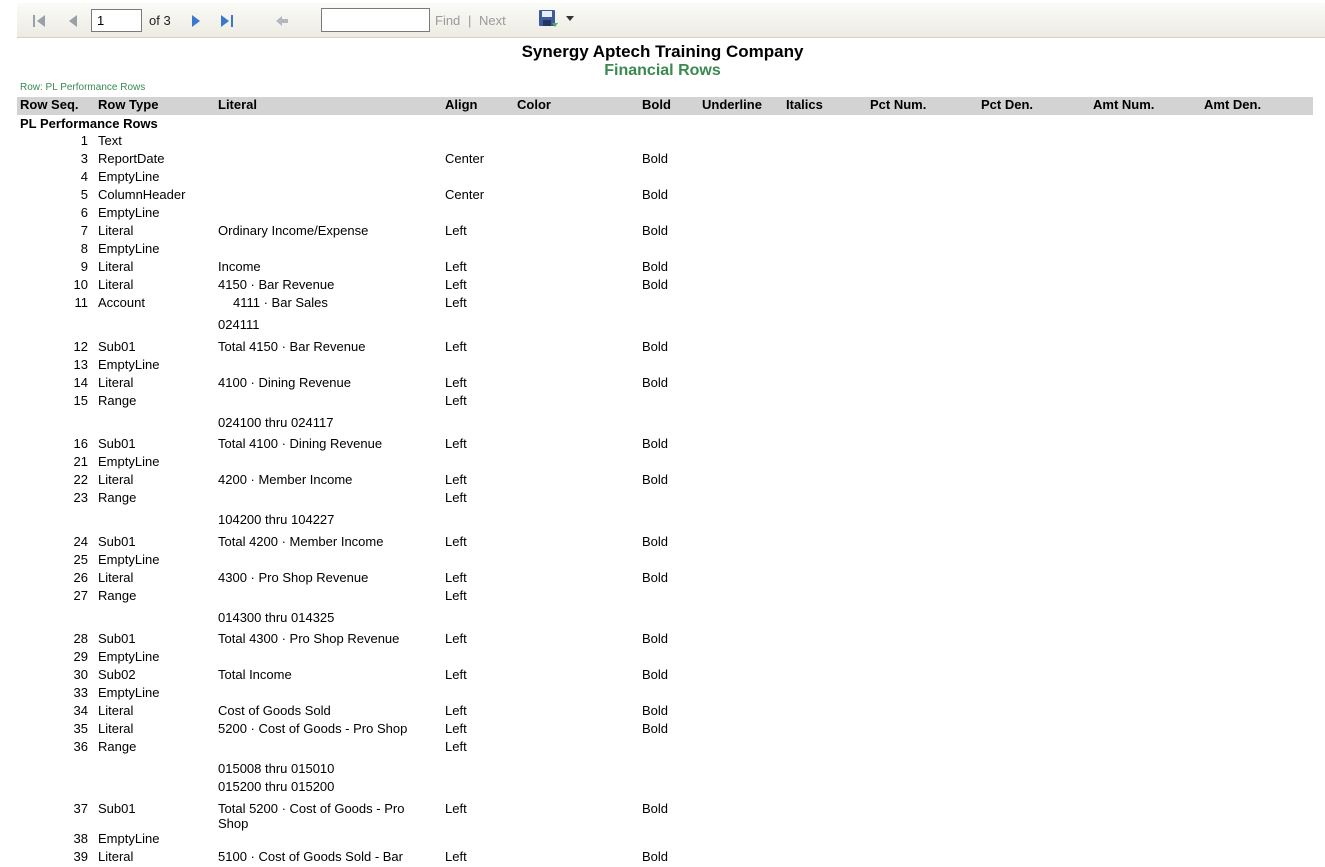  What do you see at coordinates (239, 266) in the screenshot?
I see `literal-cell: Income` at bounding box center [239, 266].